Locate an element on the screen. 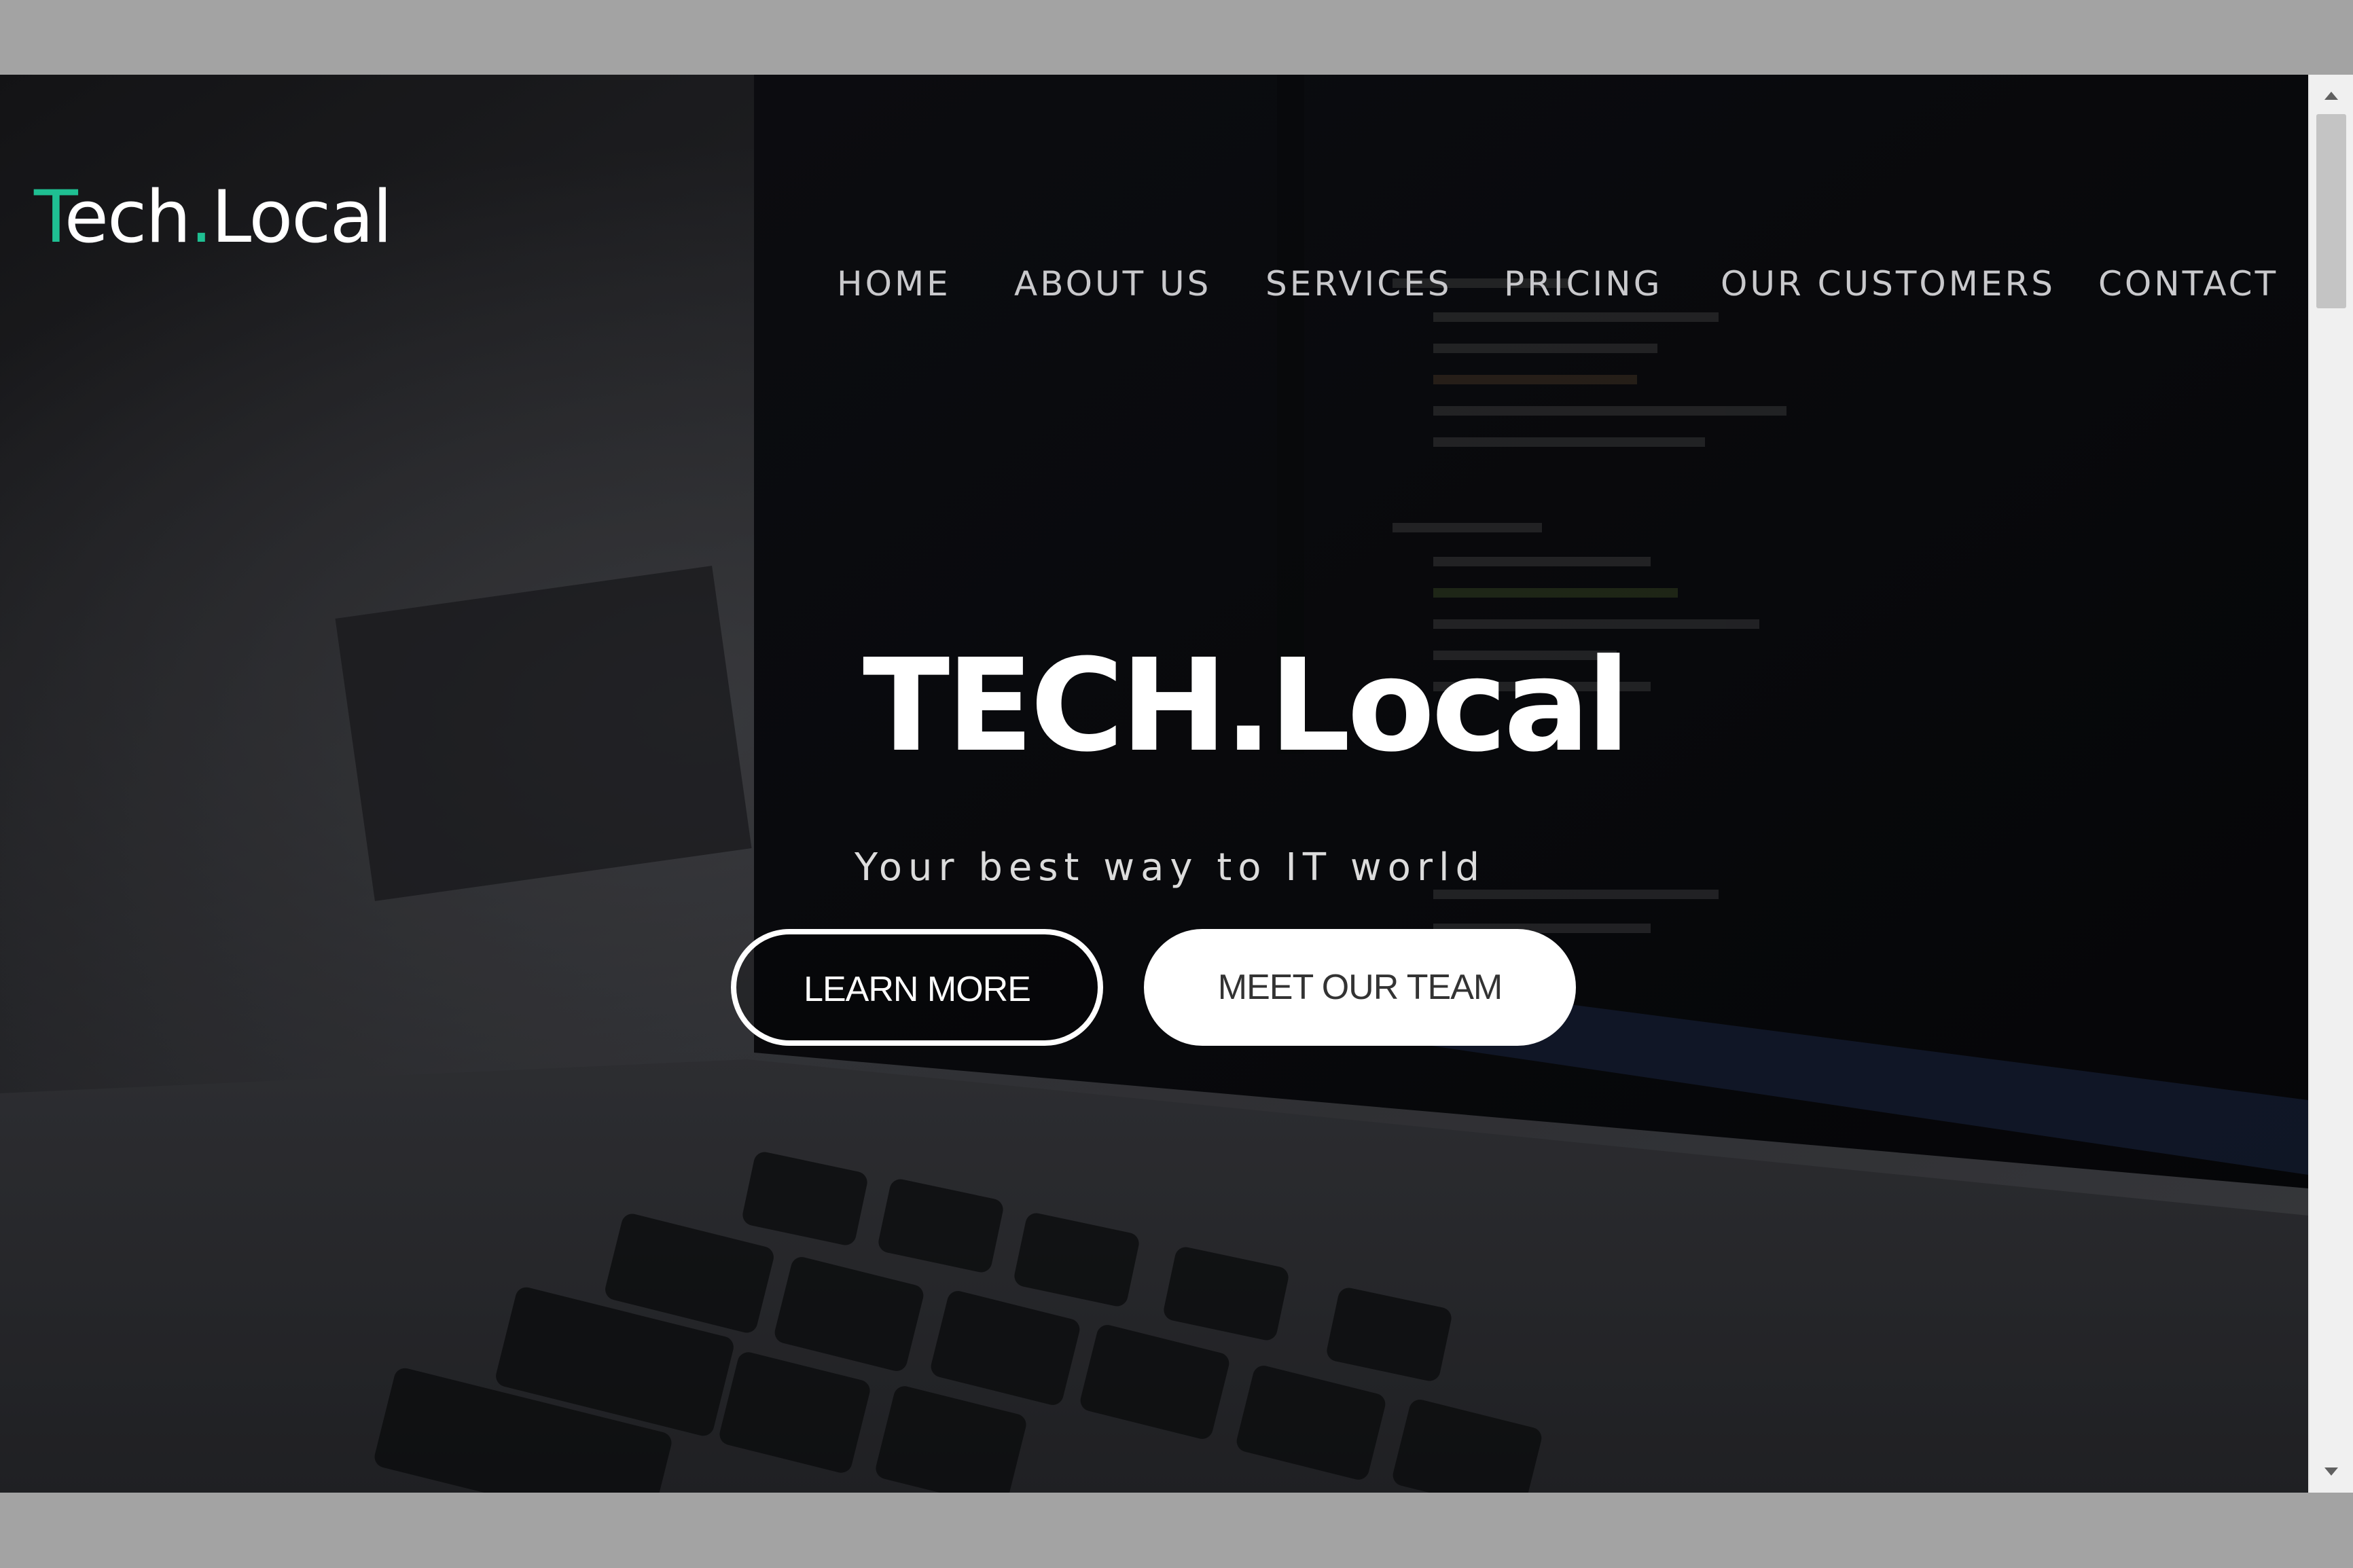 The height and width of the screenshot is (1568, 2353). vertical-scrollbar is located at coordinates (2330, 784).